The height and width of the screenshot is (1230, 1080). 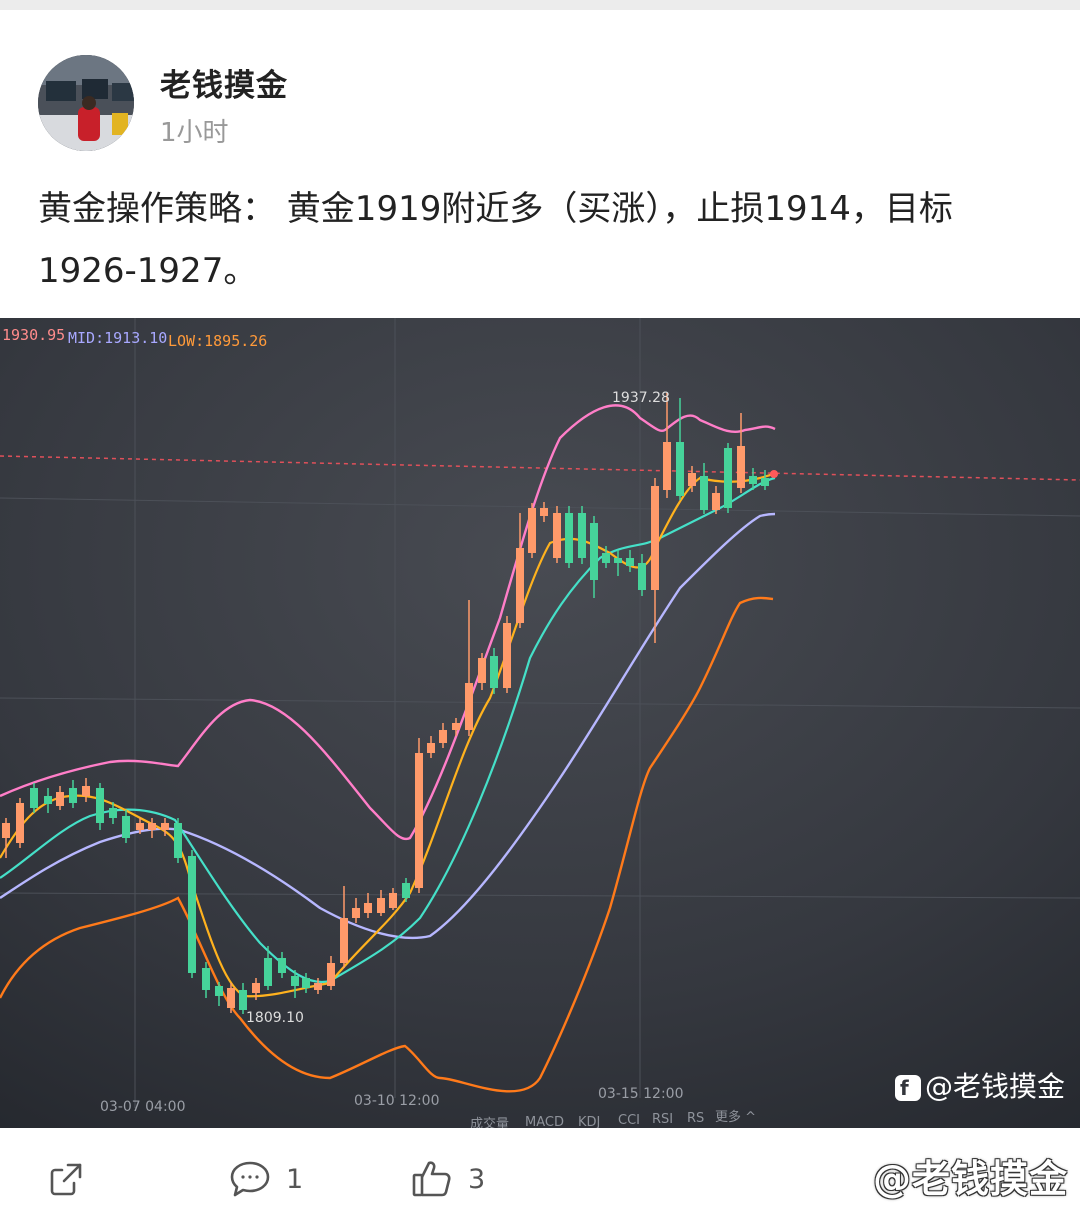 What do you see at coordinates (589, 1121) in the screenshot?
I see `tab-kdj: KDJ` at bounding box center [589, 1121].